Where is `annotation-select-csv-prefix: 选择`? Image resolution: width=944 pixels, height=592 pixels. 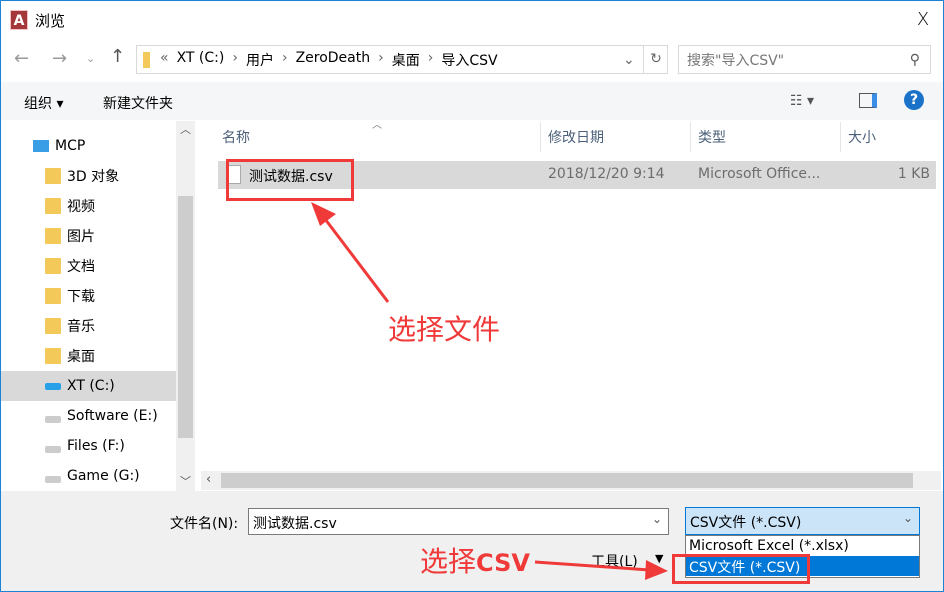 annotation-select-csv-prefix: 选择 is located at coordinates (448, 561).